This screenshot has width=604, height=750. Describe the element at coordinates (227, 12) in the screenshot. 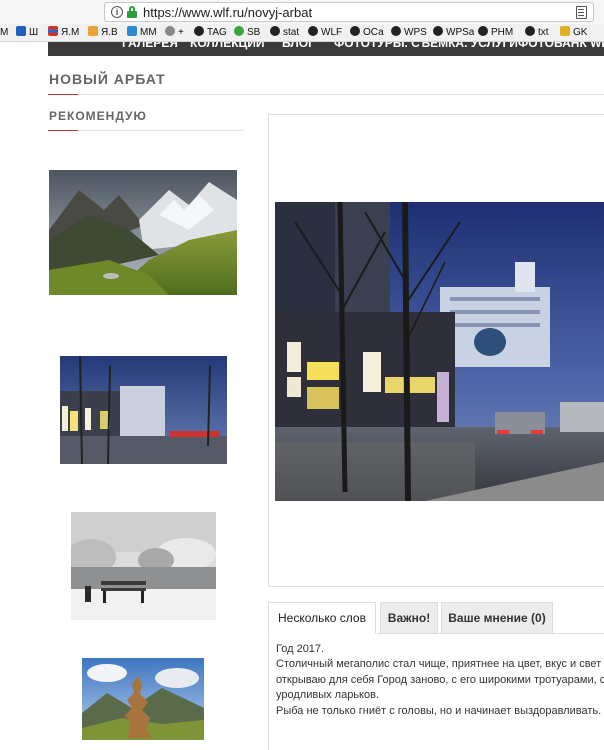

I see `url-text: https://www.wlf.ru/novyj-arbat` at that location.